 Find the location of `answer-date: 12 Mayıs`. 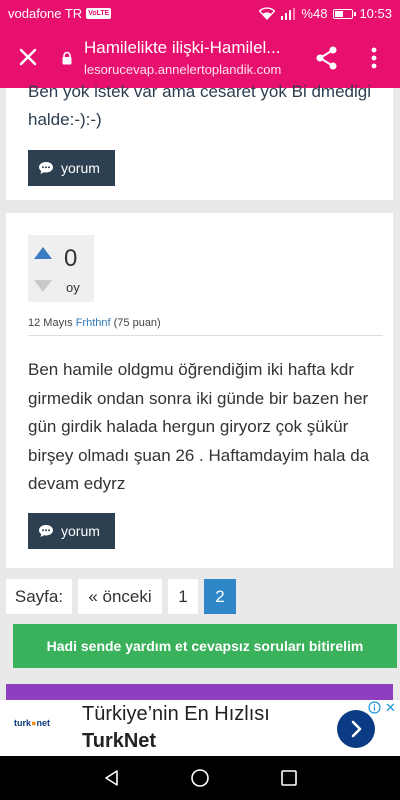

answer-date: 12 Mayıs is located at coordinates (50, 323).